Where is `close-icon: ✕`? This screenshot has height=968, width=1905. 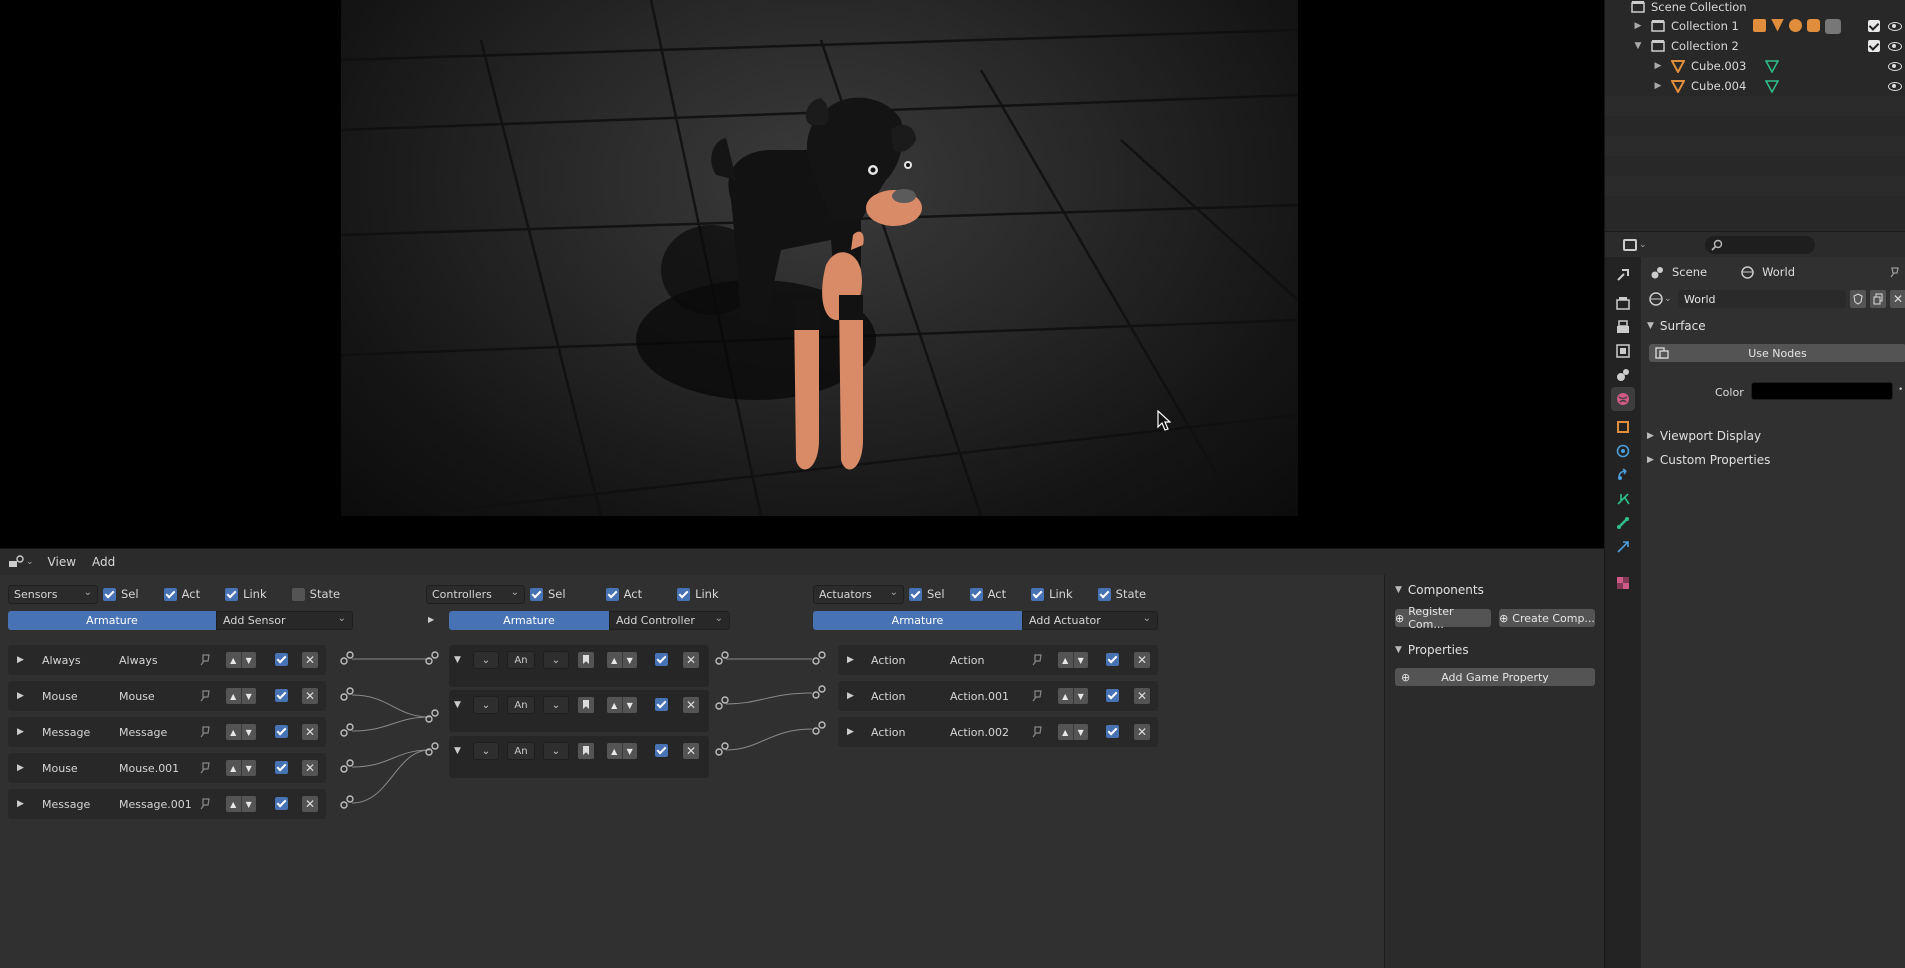
close-icon: ✕ is located at coordinates (1898, 299).